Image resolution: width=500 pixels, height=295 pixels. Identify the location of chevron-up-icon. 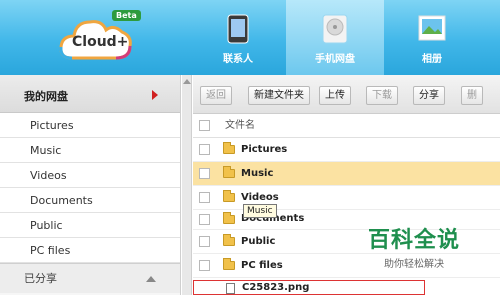
(151, 279).